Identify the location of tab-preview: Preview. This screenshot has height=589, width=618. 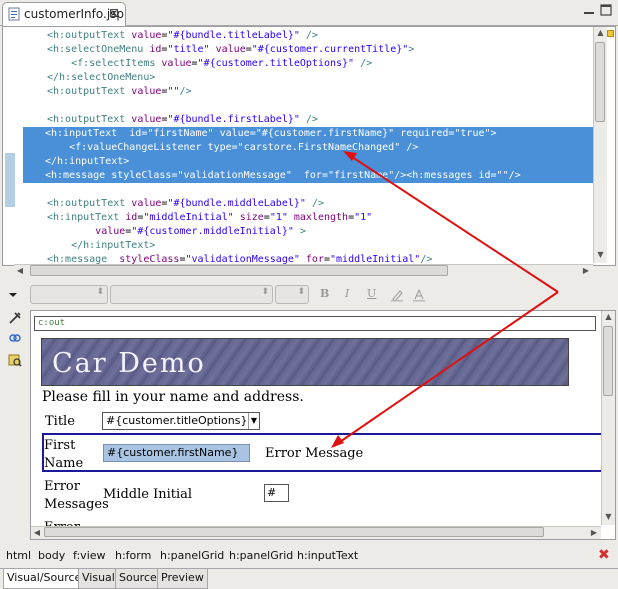
(182, 579).